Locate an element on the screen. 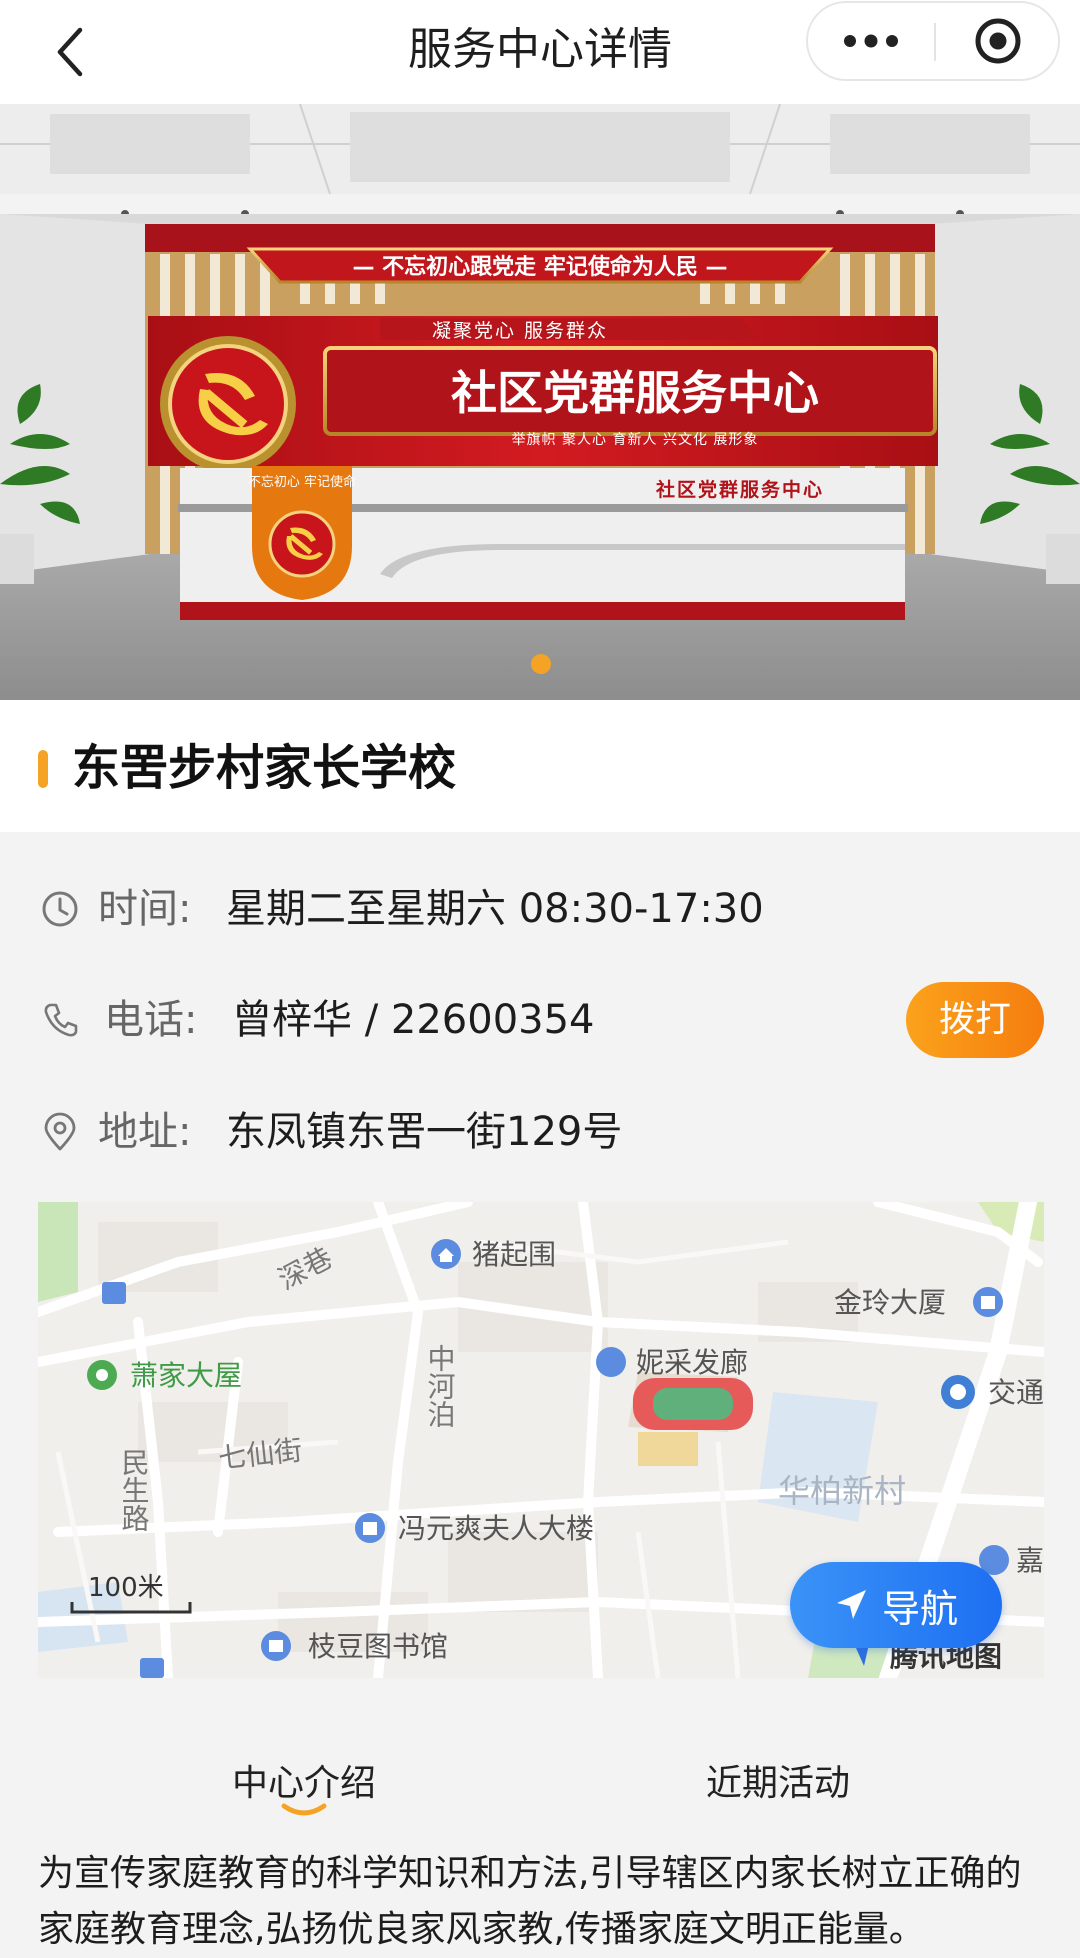 This screenshot has width=1080, height=1958. map-label-minsheng: 民生路 is located at coordinates (134, 1490).